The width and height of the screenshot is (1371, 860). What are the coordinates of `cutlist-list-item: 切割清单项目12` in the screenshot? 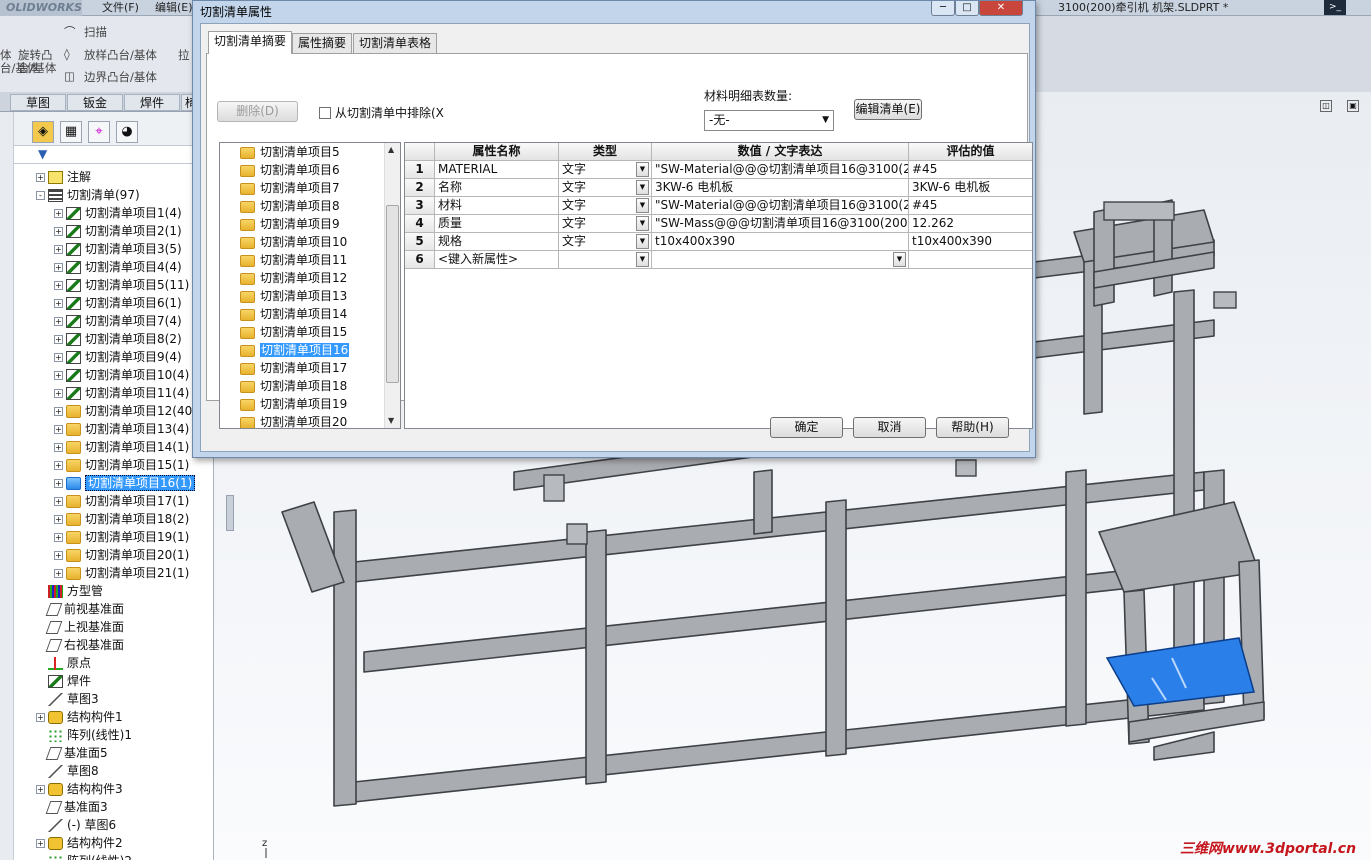 It's located at (293, 278).